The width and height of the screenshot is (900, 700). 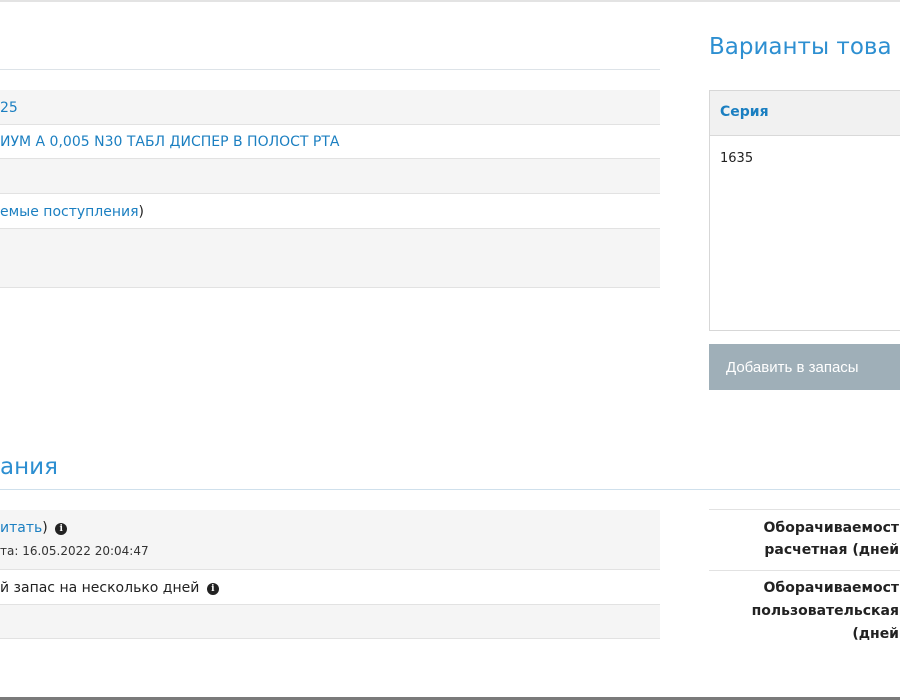 I want to click on stock-days-label: й запас на несколько дней, so click(x=100, y=588).